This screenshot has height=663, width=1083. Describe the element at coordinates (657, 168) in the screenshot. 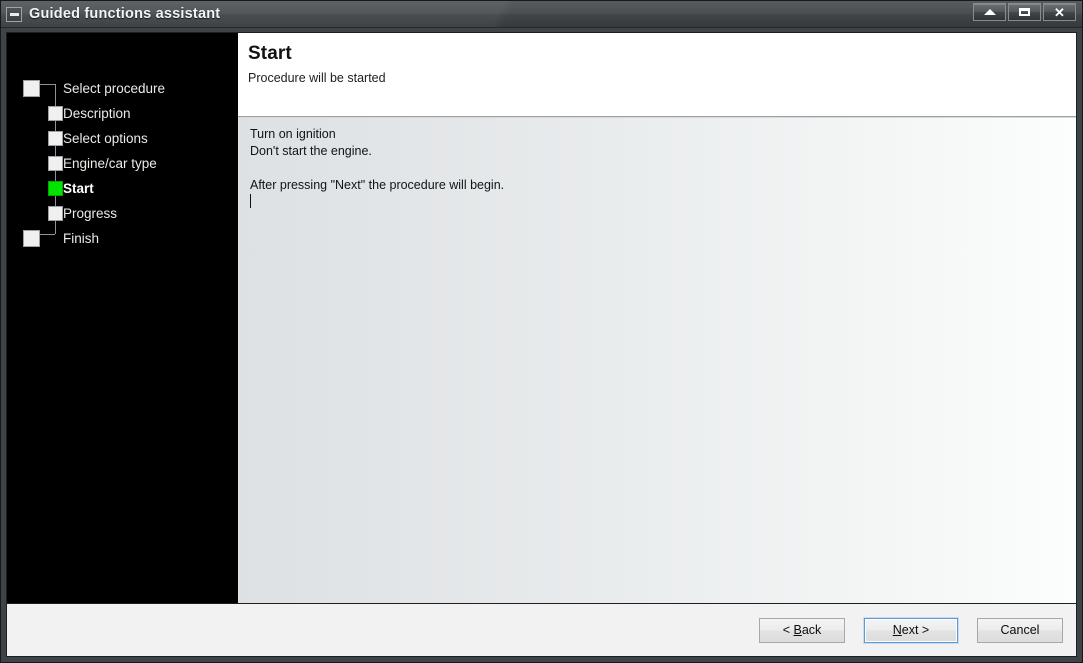

I see `instruction-blank-line` at that location.